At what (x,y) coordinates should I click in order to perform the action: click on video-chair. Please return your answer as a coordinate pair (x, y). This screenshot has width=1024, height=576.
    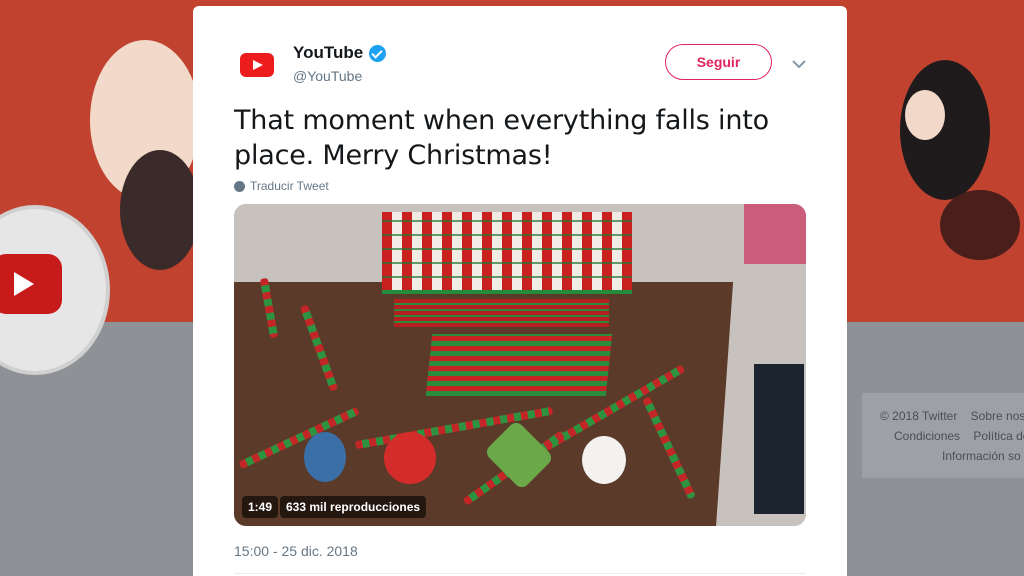
    Looking at the image, I should click on (779, 439).